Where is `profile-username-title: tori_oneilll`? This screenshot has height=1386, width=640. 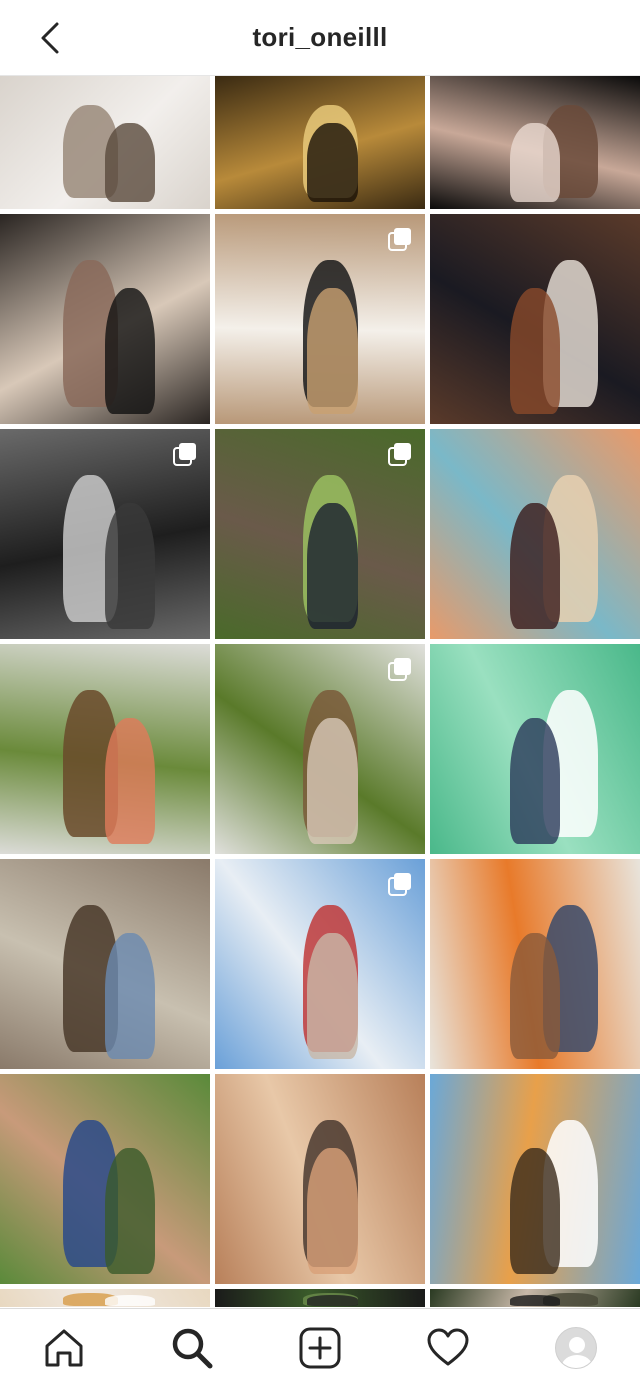 profile-username-title: tori_oneilll is located at coordinates (320, 37).